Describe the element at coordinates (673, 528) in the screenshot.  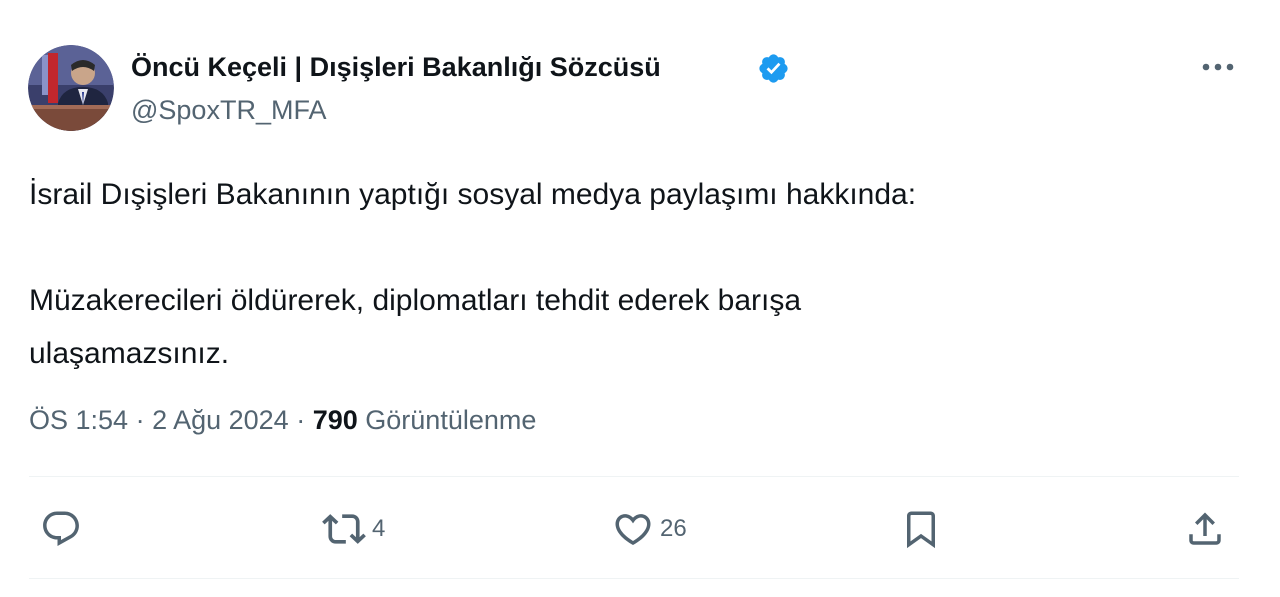
I see `like-count: 26` at that location.